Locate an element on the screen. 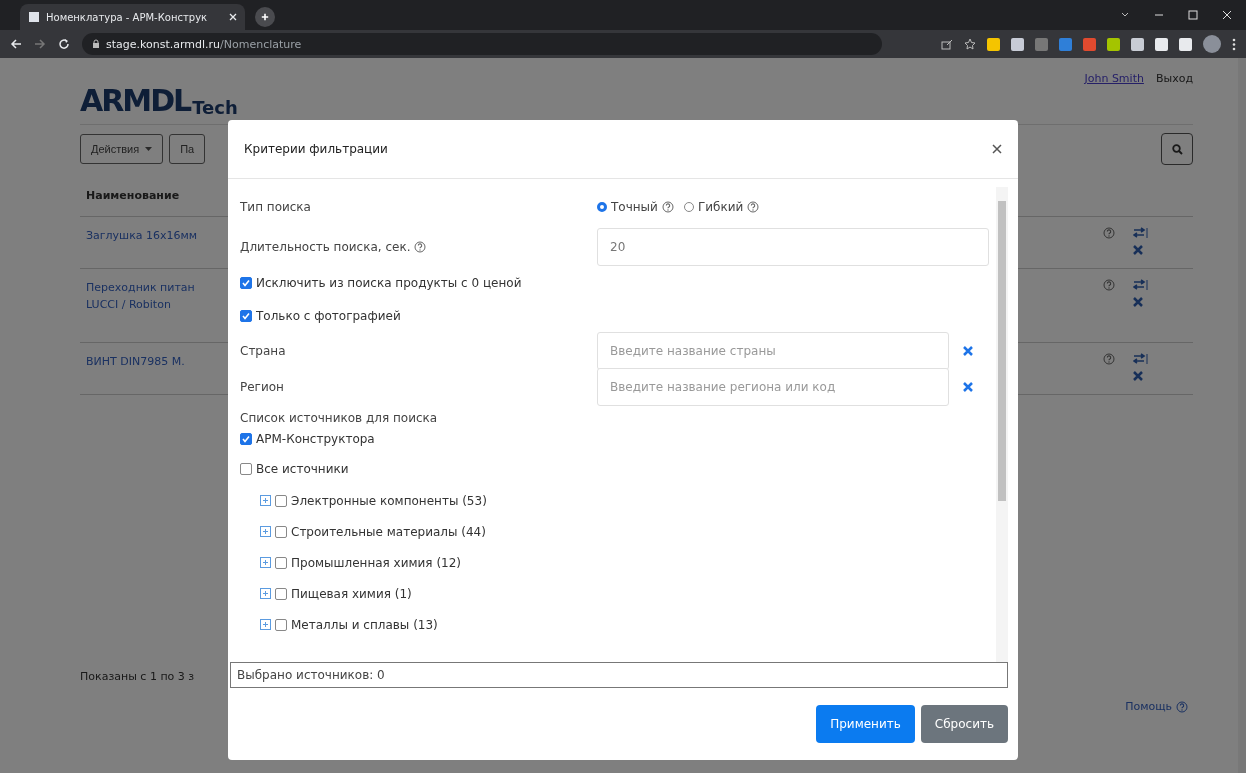  duration-field: 20 is located at coordinates (793, 247).